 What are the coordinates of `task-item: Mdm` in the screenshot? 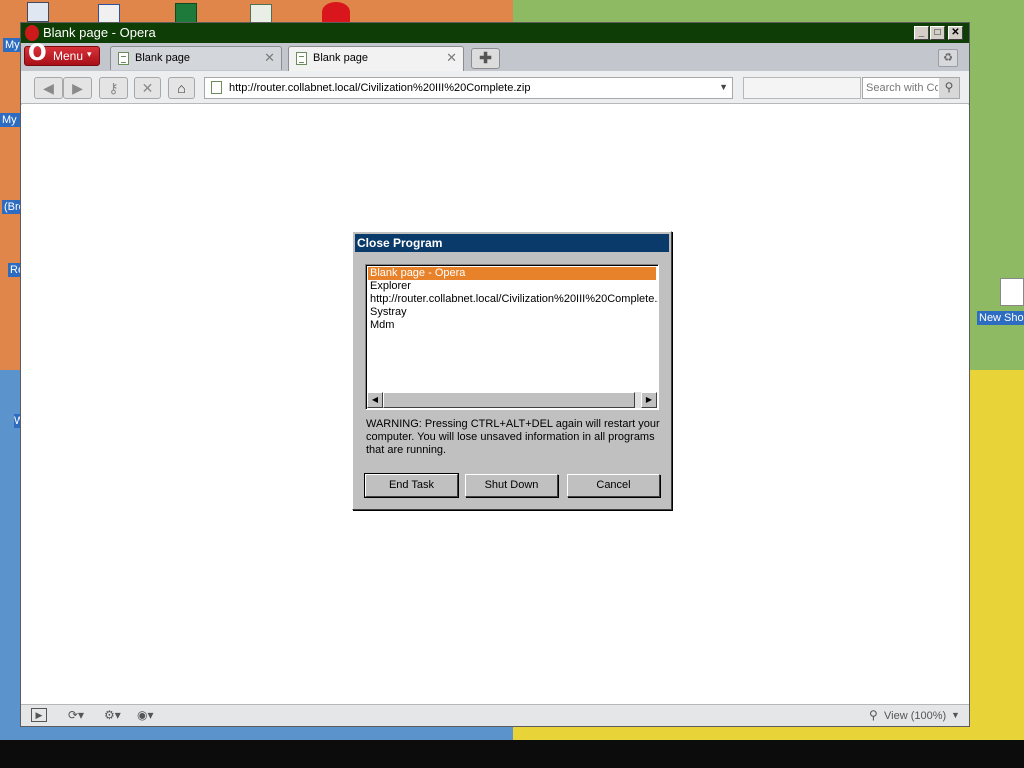 It's located at (382, 325).